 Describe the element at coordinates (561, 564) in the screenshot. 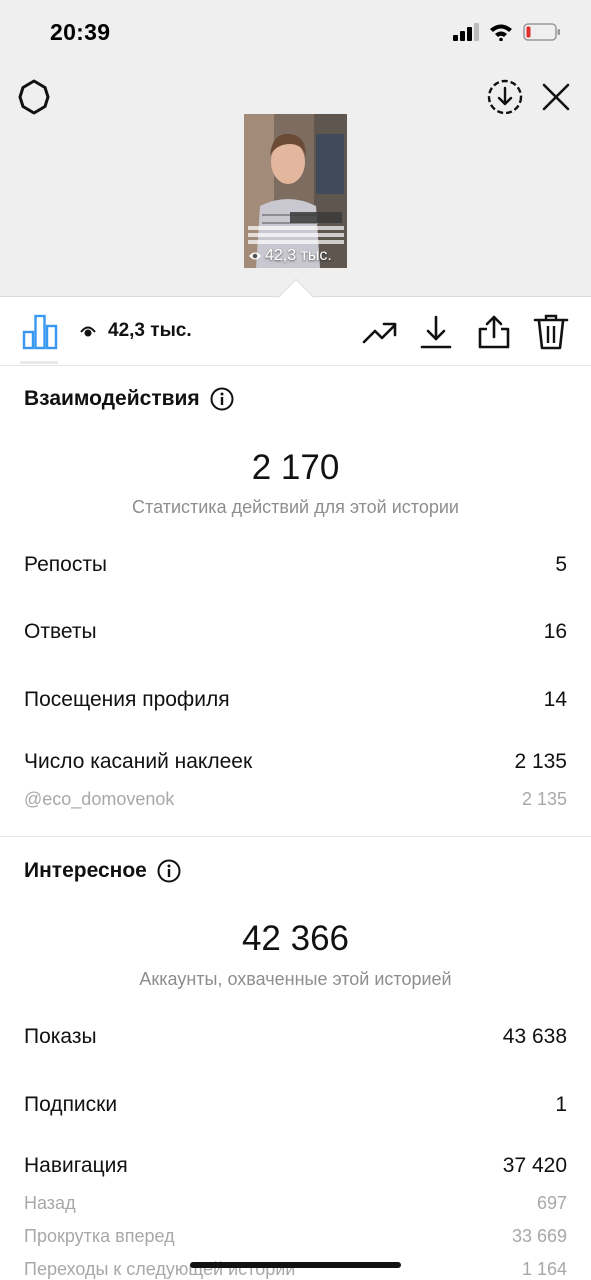

I see `stat-value: 5` at that location.